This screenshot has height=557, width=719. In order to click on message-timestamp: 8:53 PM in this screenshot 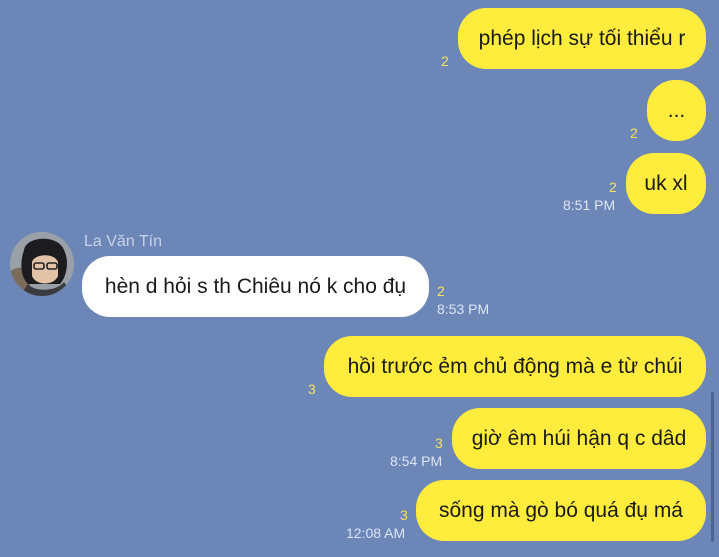, I will do `click(463, 309)`.